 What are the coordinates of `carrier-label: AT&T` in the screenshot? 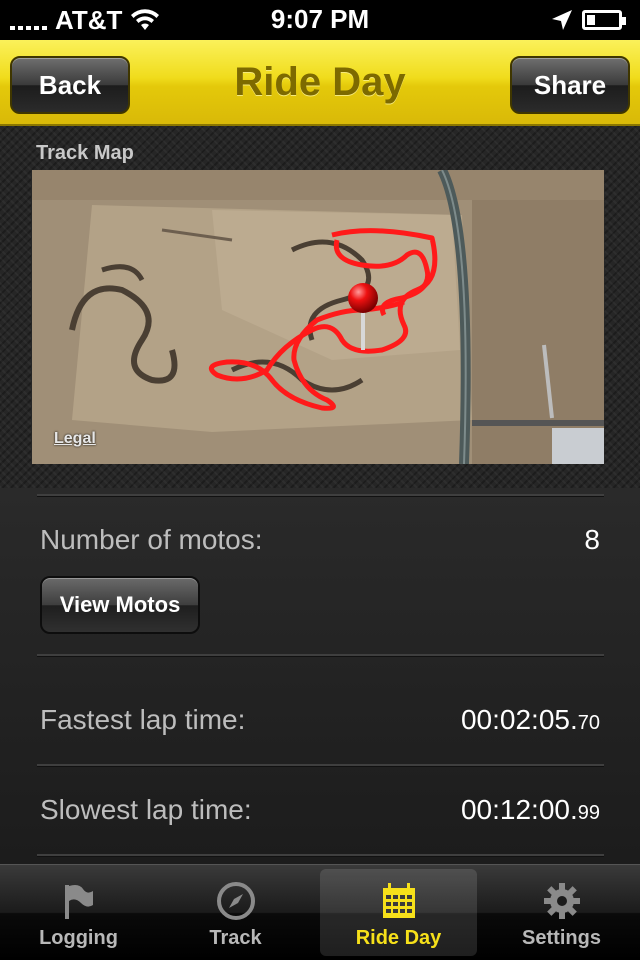 It's located at (89, 19).